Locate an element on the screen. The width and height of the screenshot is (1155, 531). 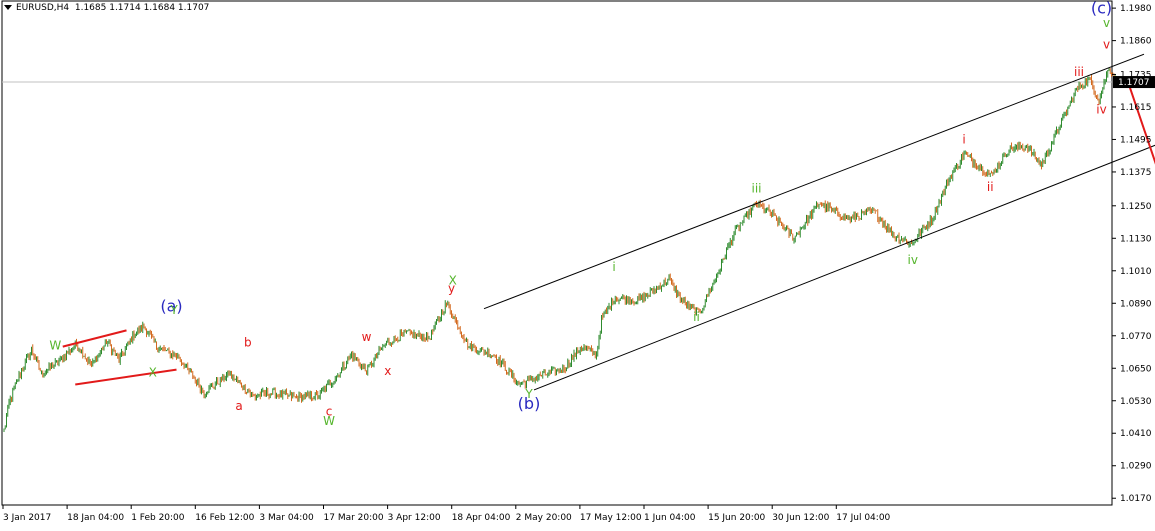
y-tick-label: 1.1130 is located at coordinates (1136, 239).